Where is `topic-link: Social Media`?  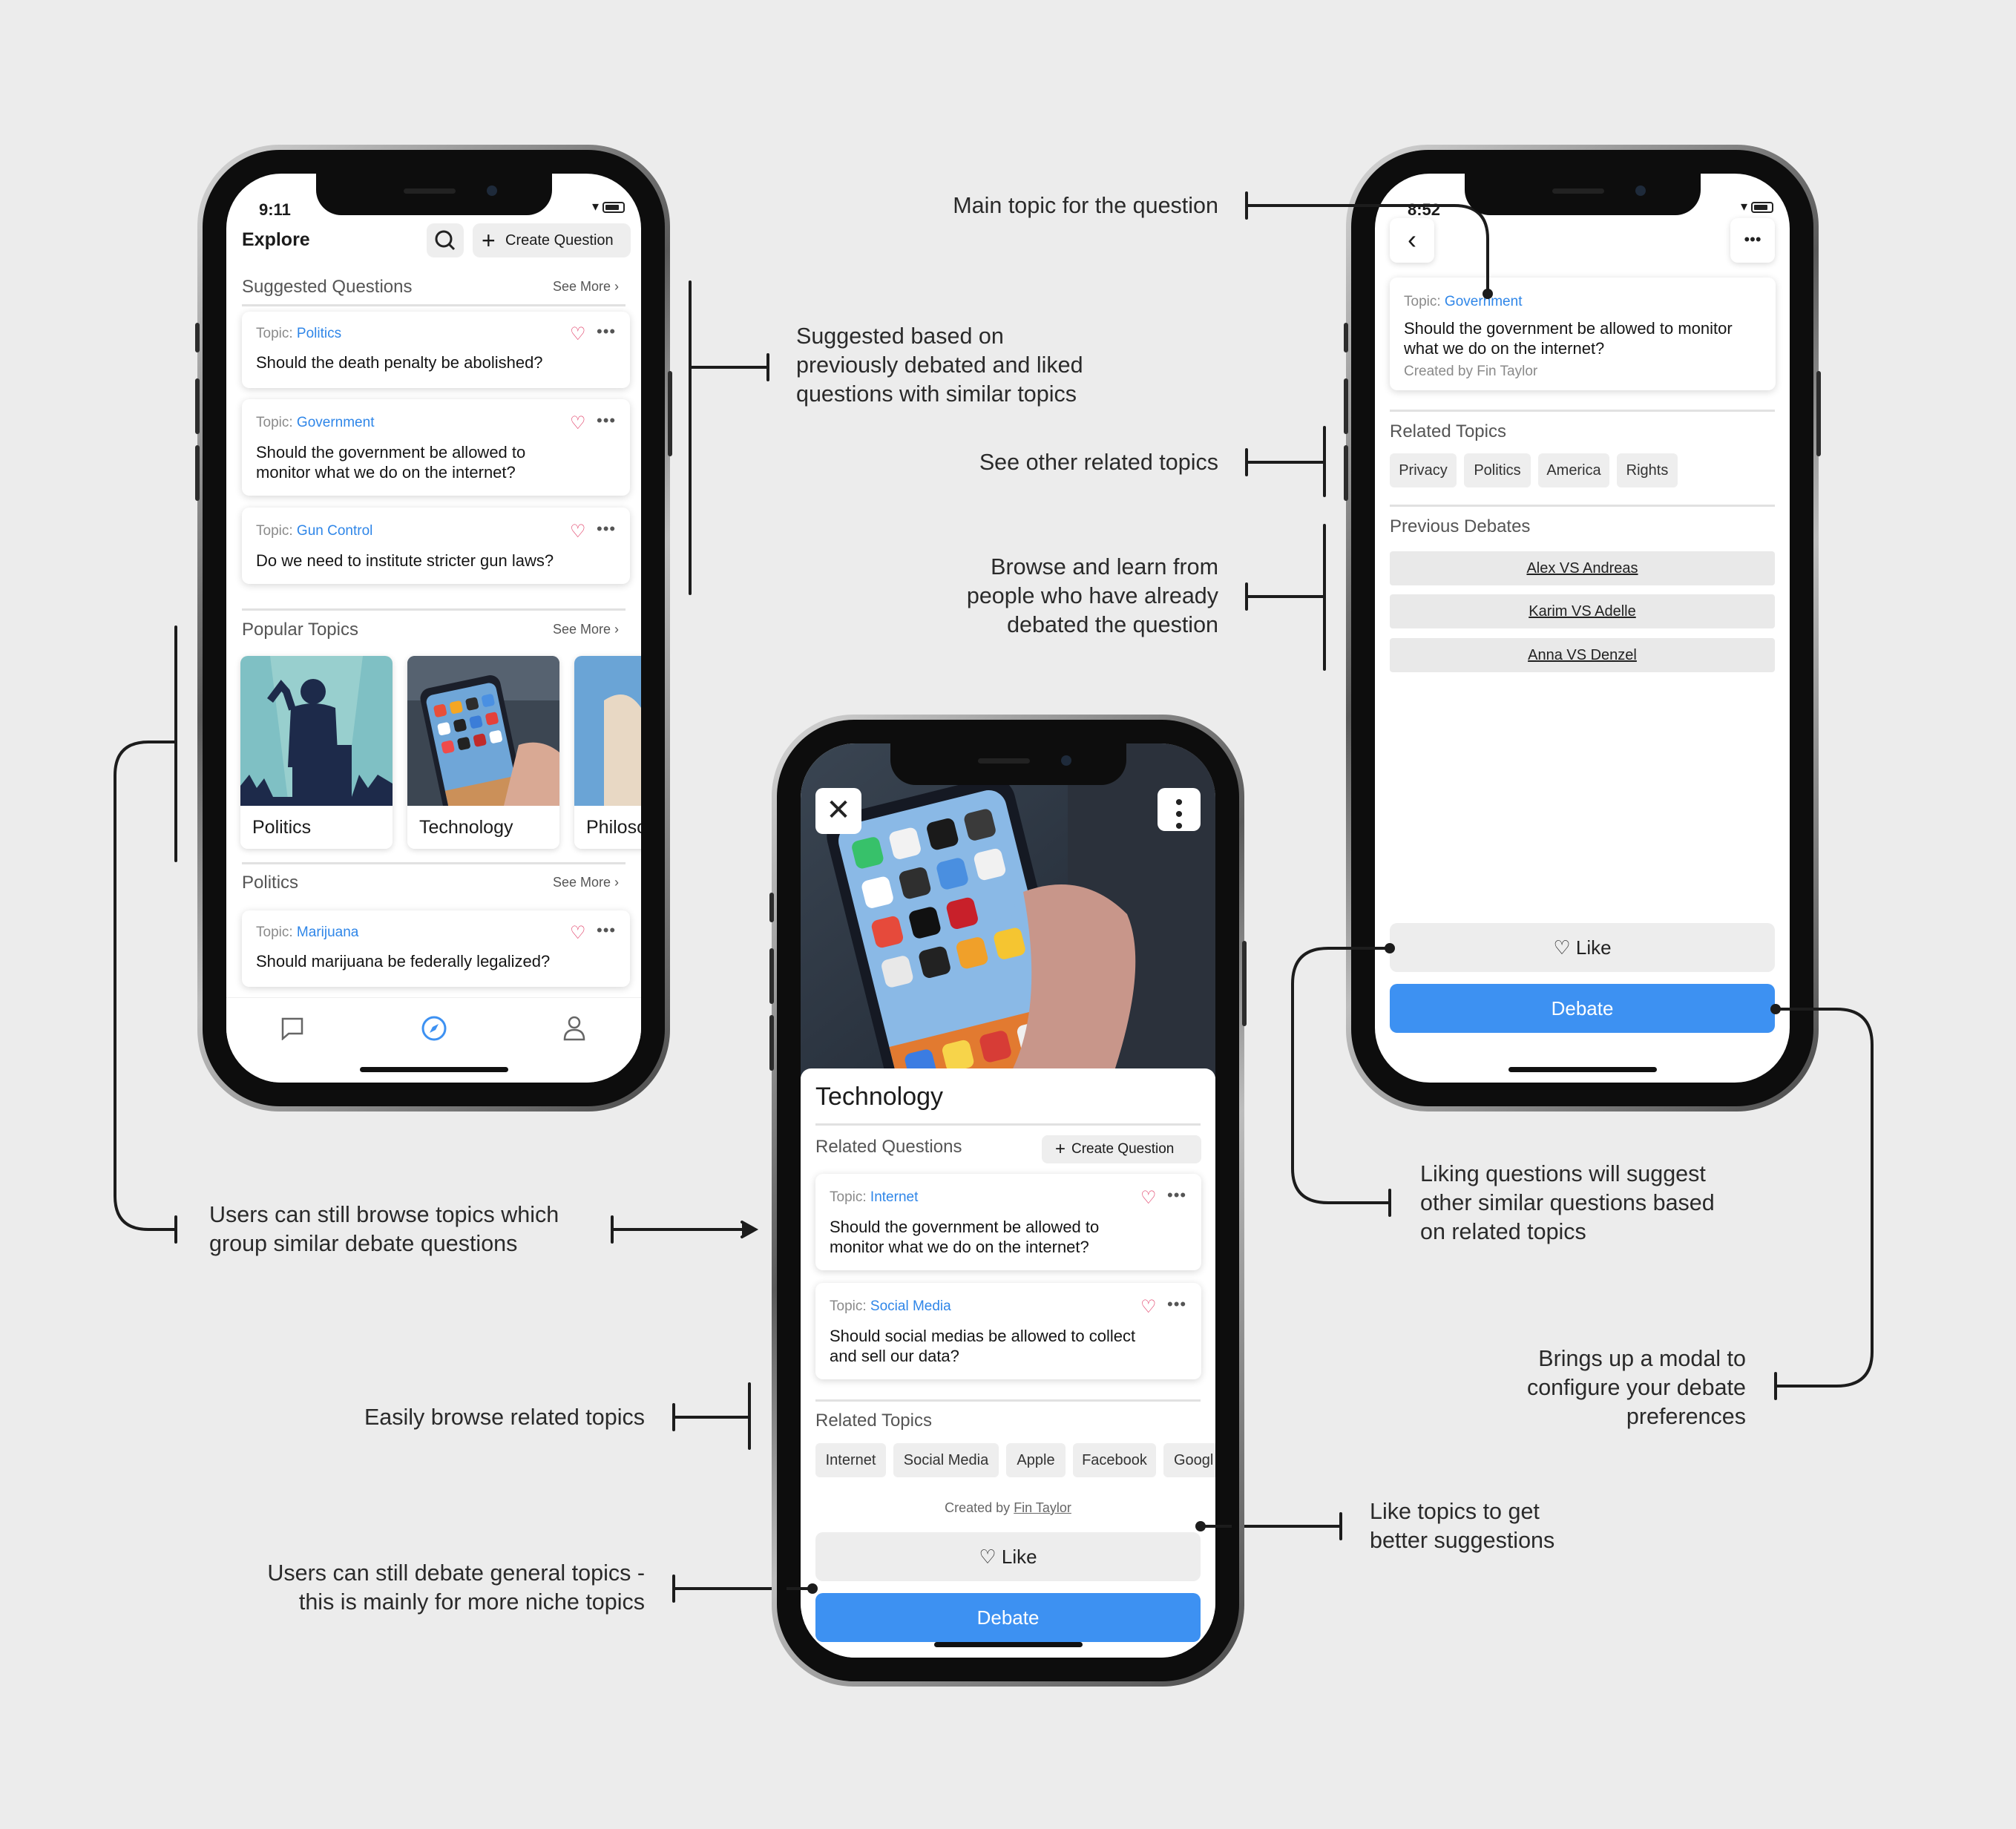 topic-link: Social Media is located at coordinates (910, 1306).